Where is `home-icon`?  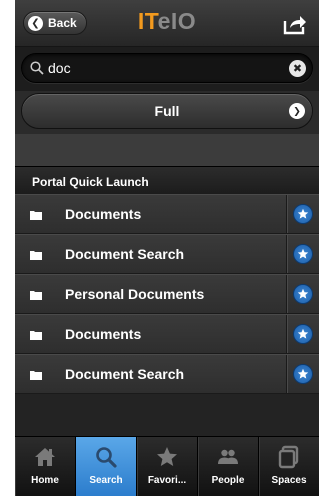
home-icon is located at coordinates (45, 457).